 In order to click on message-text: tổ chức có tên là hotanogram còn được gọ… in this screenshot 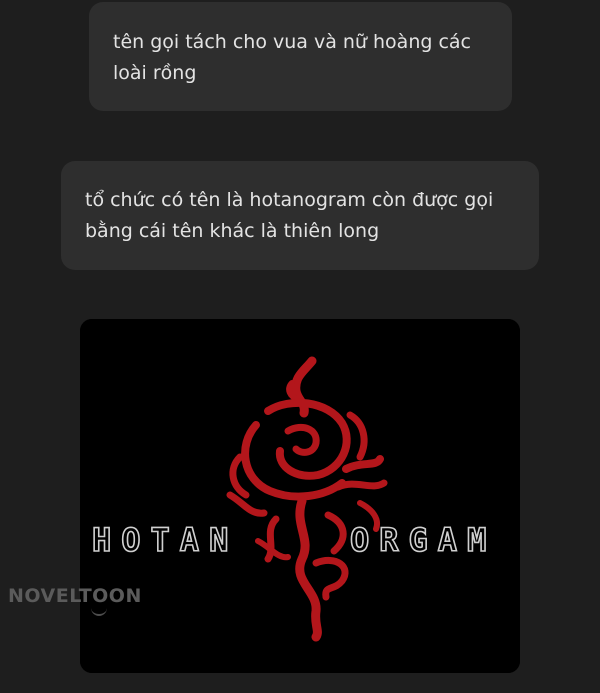, I will do `click(289, 215)`.